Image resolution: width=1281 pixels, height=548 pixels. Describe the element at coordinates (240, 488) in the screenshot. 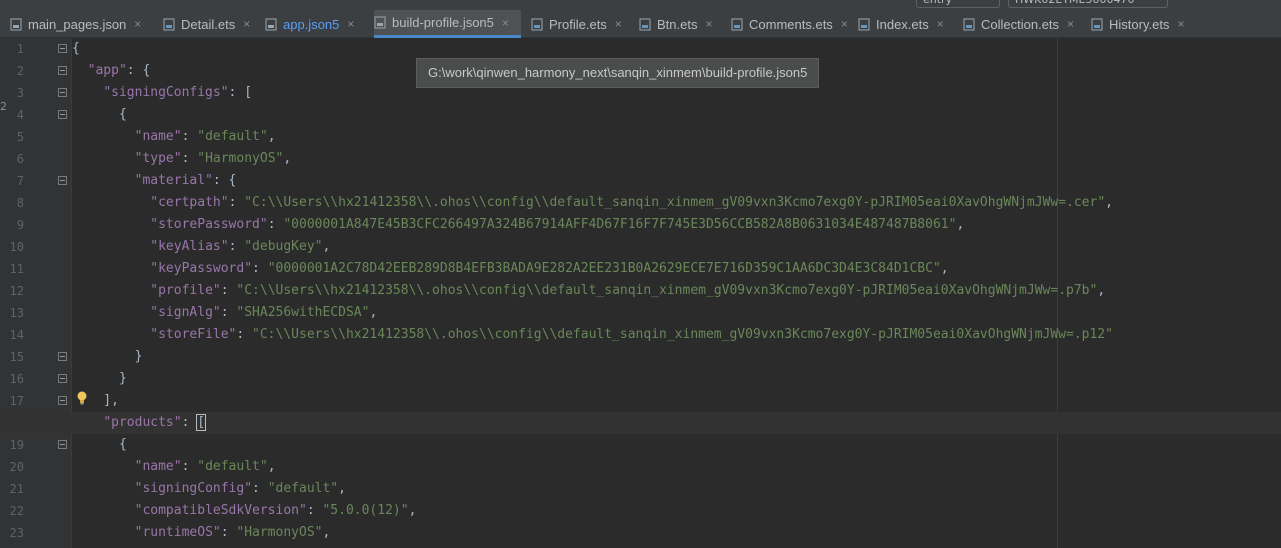

I see `code-line: "signingConfig": "default",` at that location.